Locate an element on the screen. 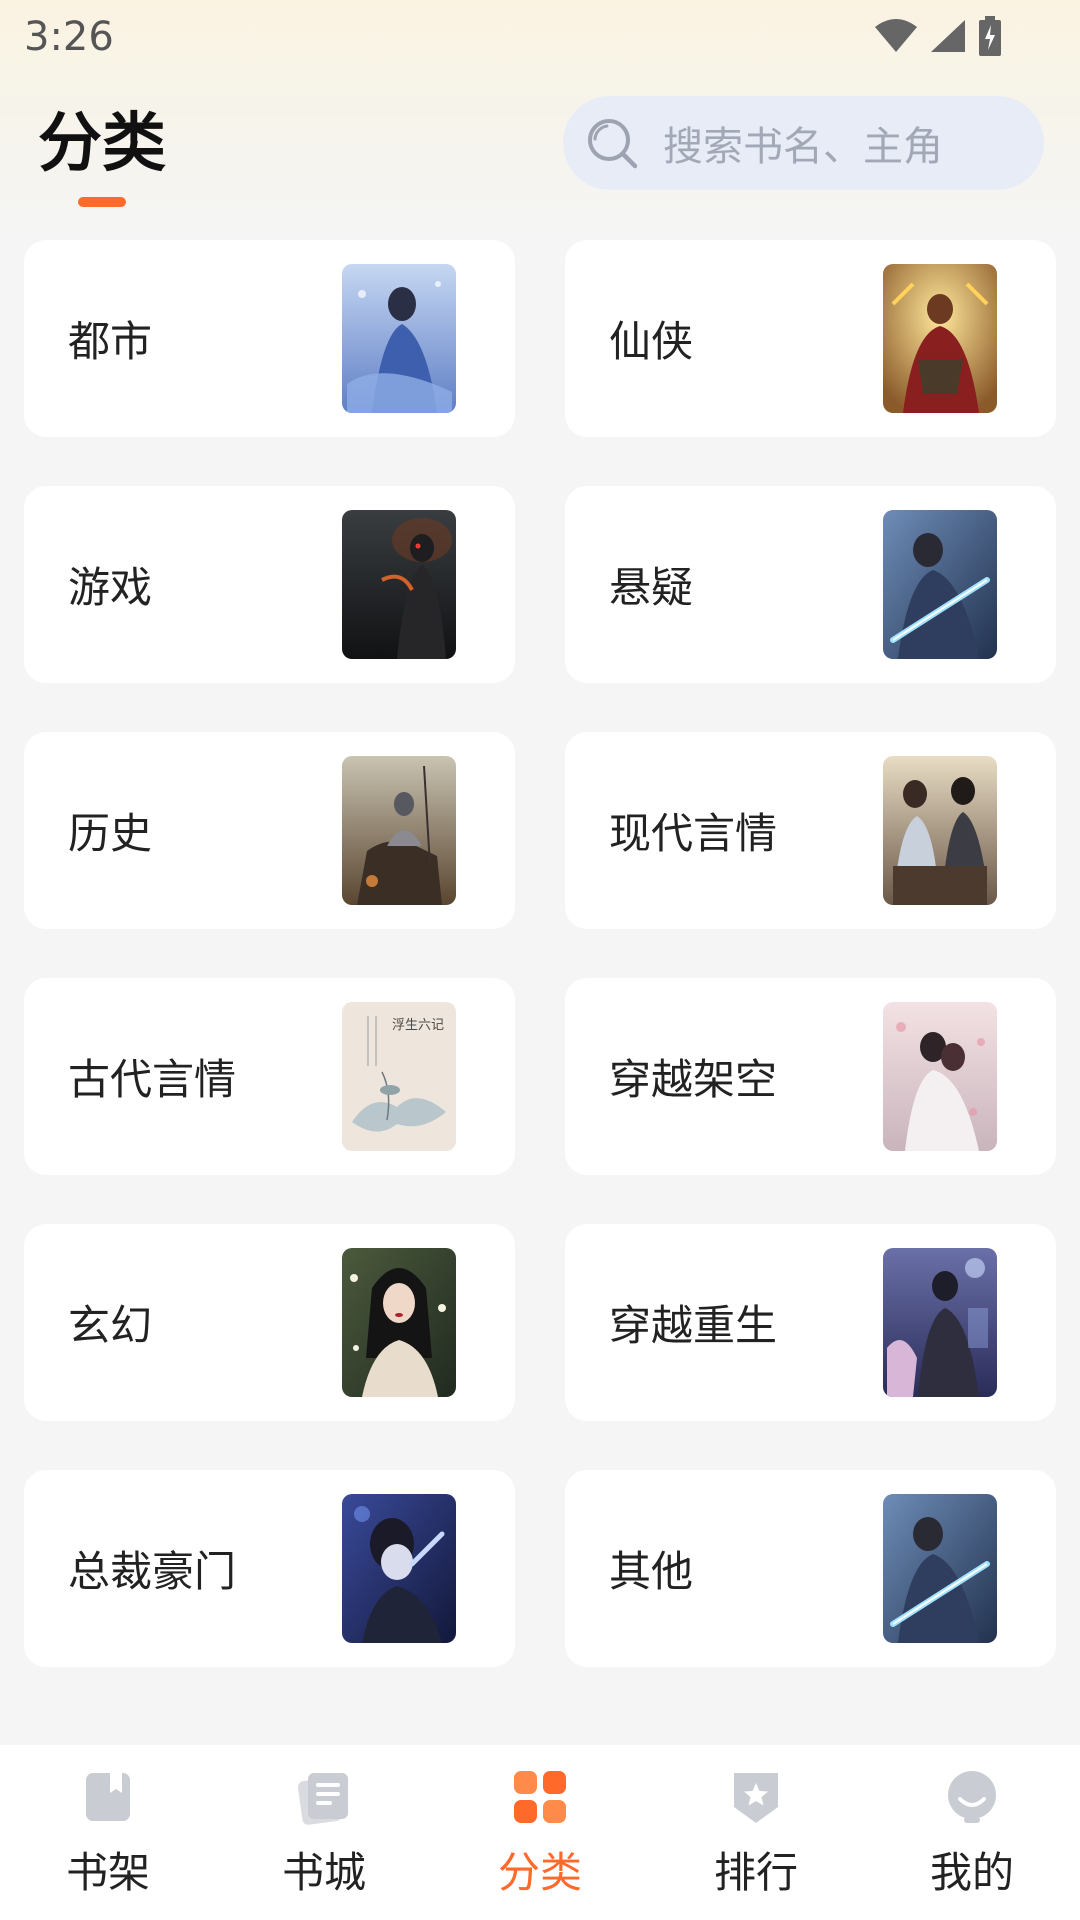 The width and height of the screenshot is (1080, 1920). category-label: 其他 is located at coordinates (651, 1571).